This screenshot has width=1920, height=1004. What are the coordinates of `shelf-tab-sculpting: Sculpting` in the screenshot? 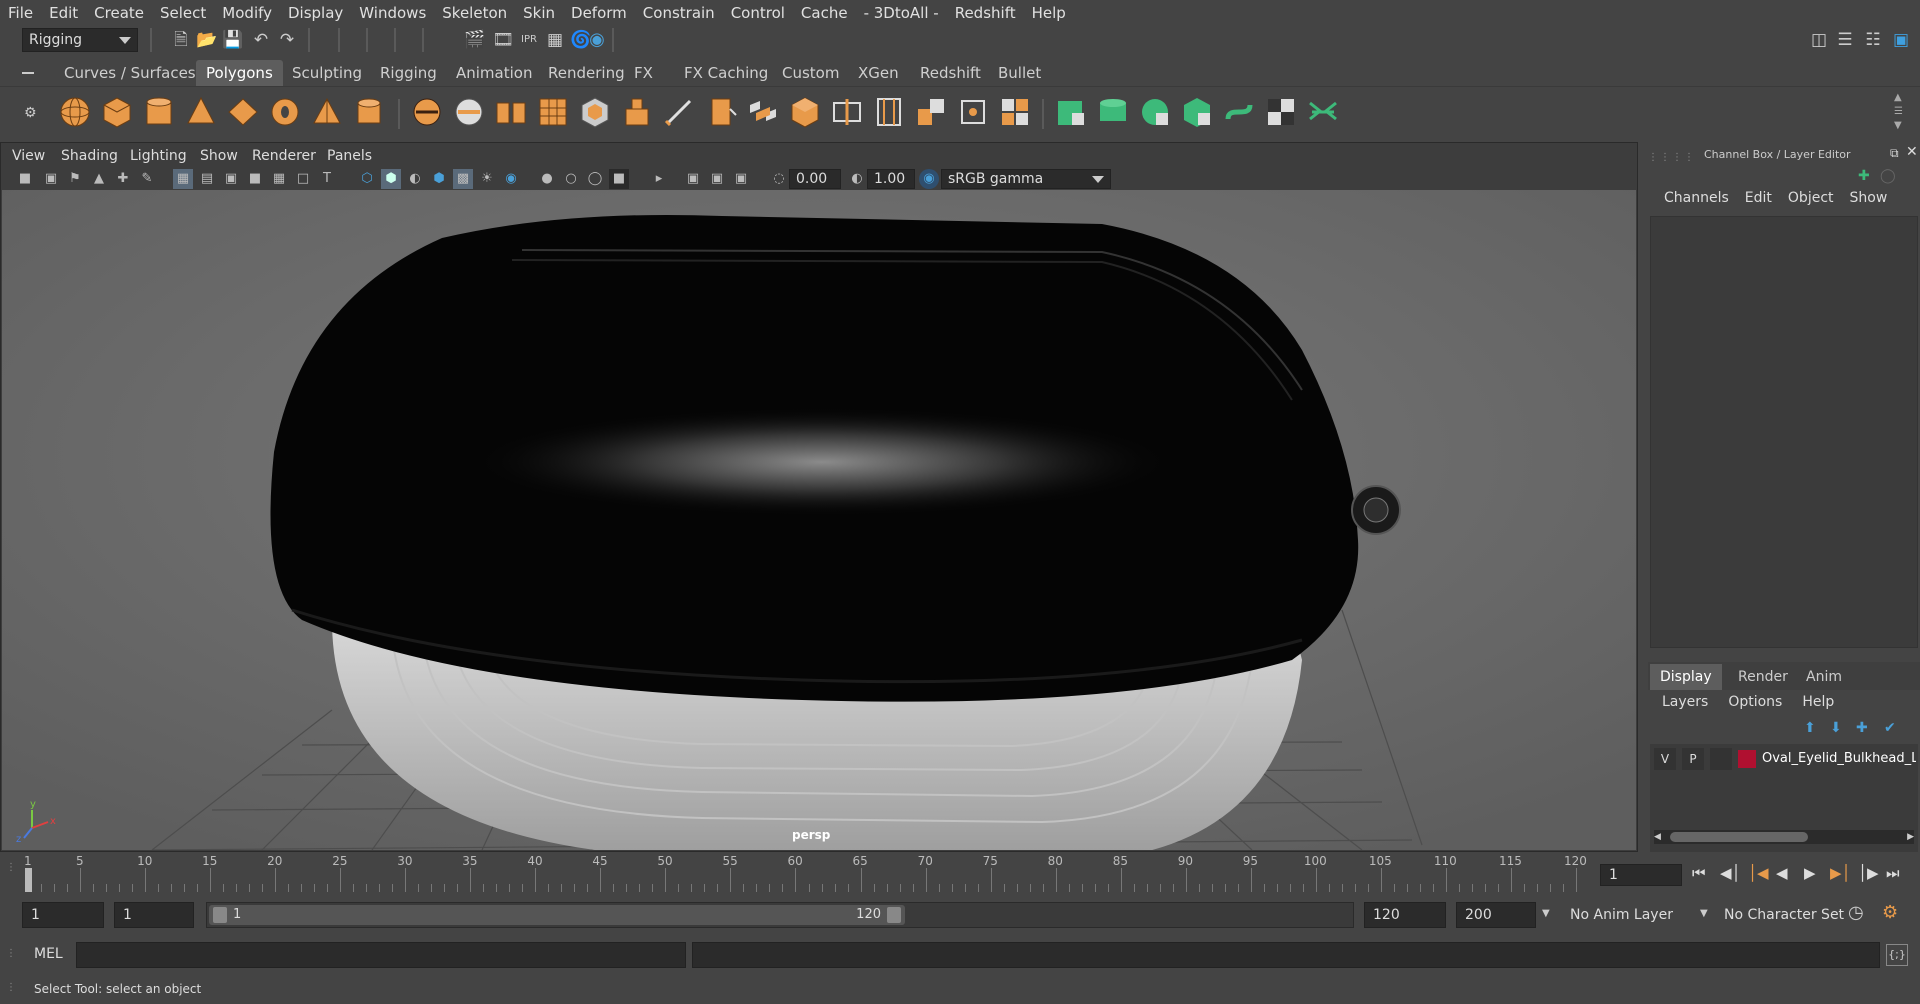 It's located at (327, 73).